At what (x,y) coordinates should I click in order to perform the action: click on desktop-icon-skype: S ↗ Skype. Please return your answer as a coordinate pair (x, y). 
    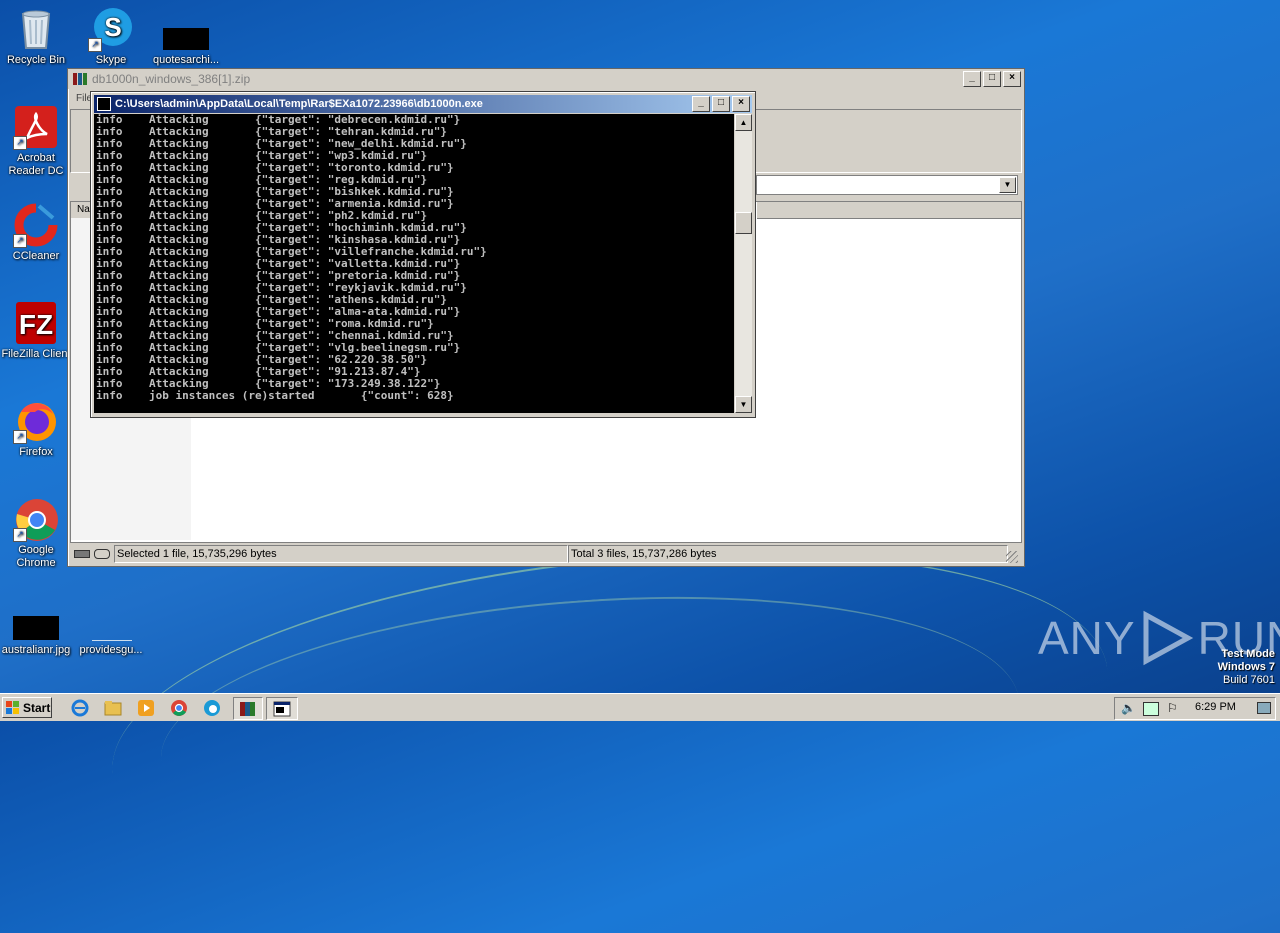
    Looking at the image, I should click on (111, 36).